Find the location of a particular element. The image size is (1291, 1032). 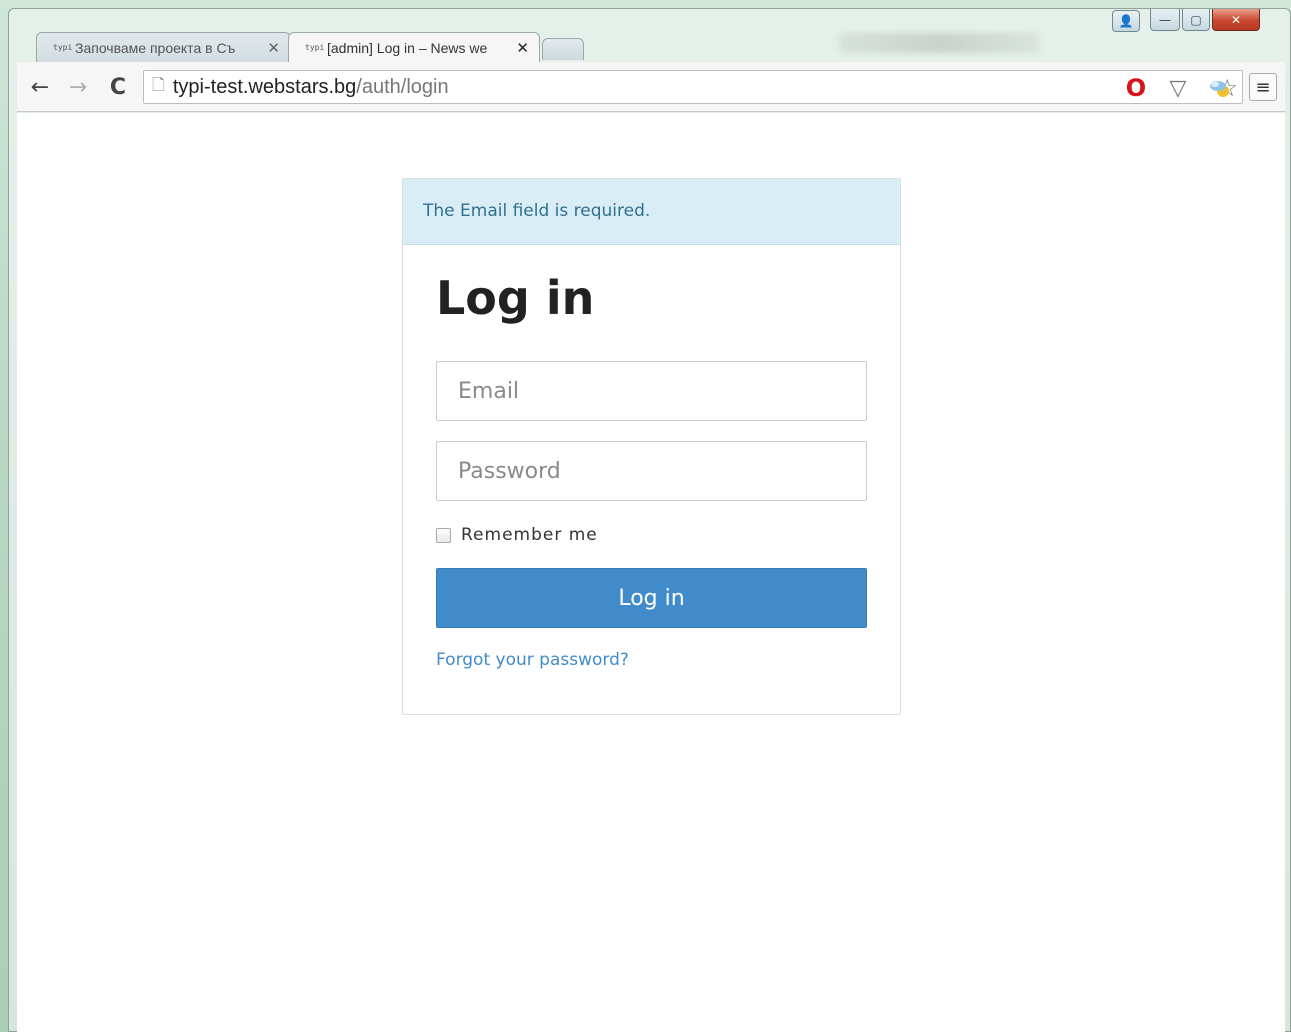

tab-start-project: typi Започваме проекта в Съ ✕ is located at coordinates (163, 47).